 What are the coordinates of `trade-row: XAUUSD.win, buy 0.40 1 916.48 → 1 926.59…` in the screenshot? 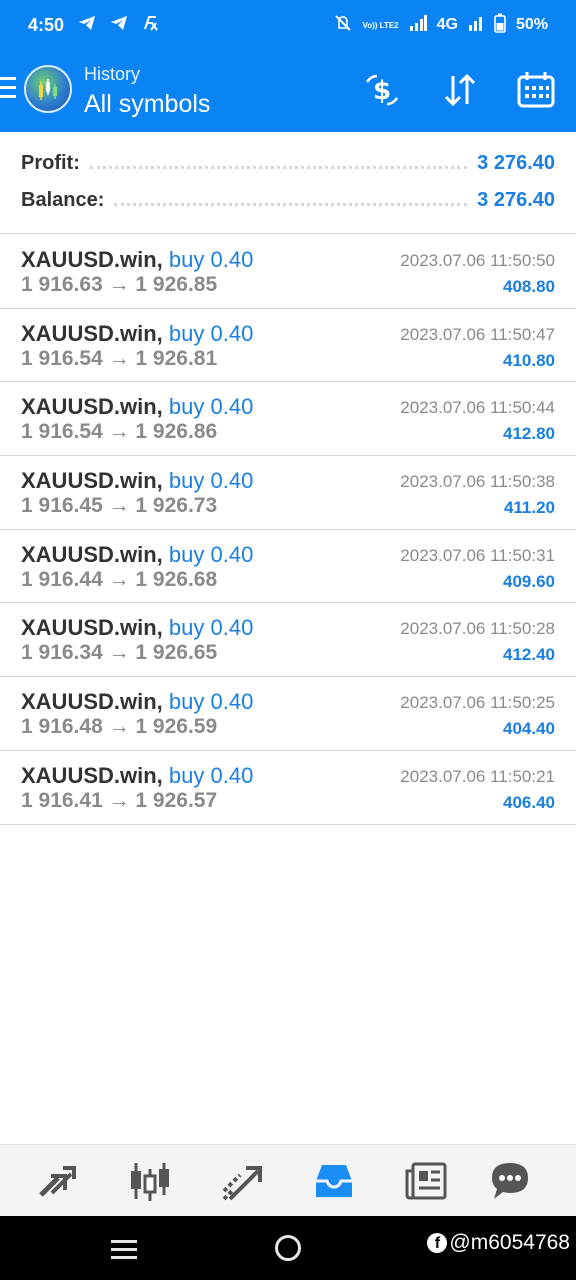 It's located at (288, 714).